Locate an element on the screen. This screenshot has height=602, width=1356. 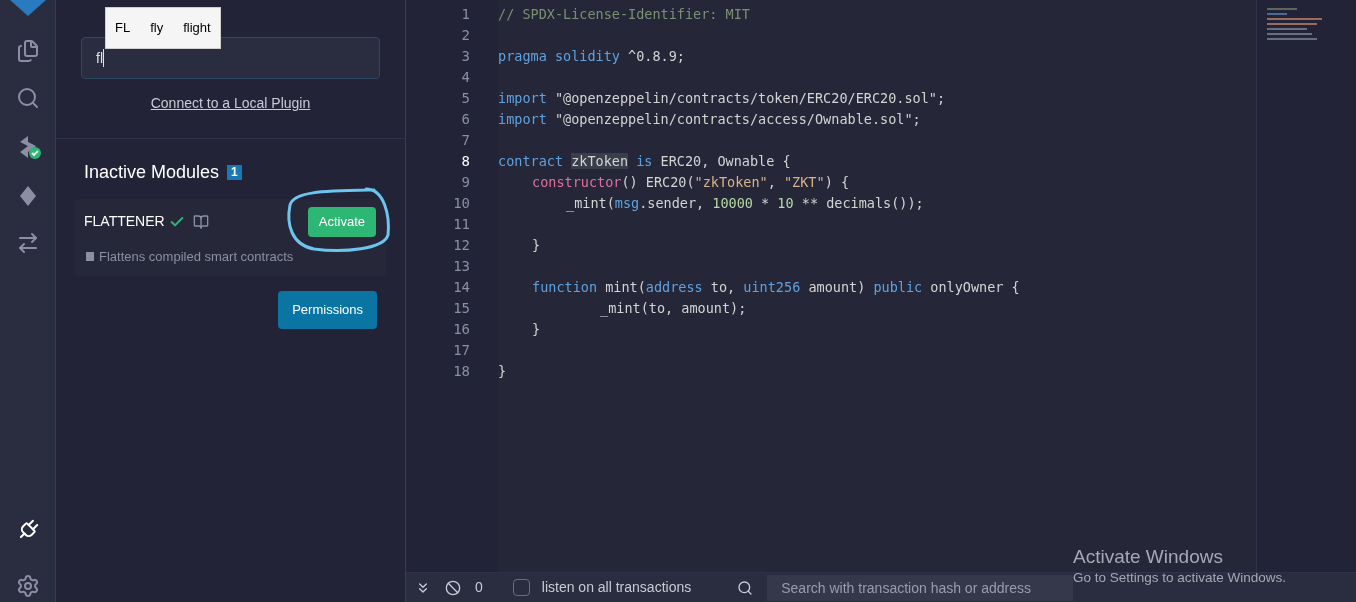
code-line: function mint(address to, uint256 amount) public onlyOwner { is located at coordinates (776, 287).